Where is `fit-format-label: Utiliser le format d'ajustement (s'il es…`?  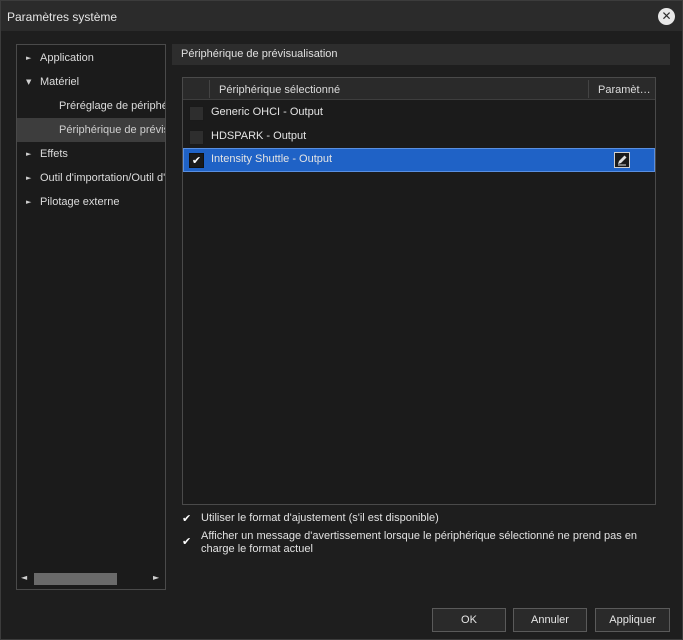
fit-format-label: Utiliser le format d'ajustement (s'il es… is located at coordinates (320, 518).